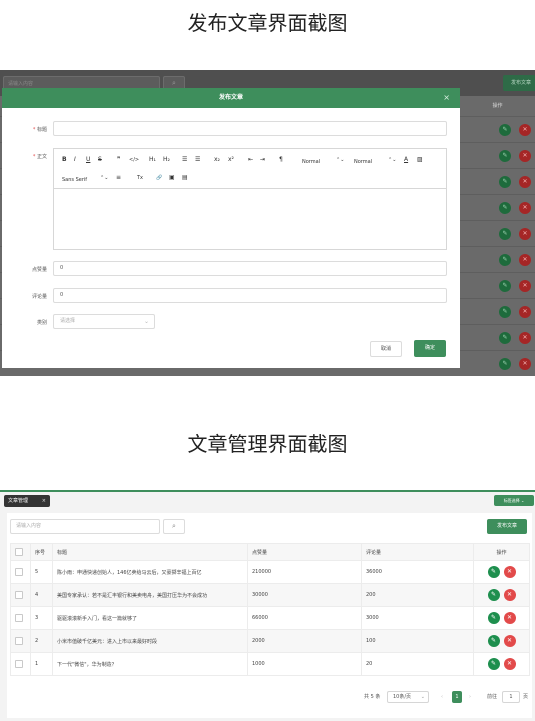 The image size is (535, 721). I want to click on image-icon: ▣, so click(172, 178).